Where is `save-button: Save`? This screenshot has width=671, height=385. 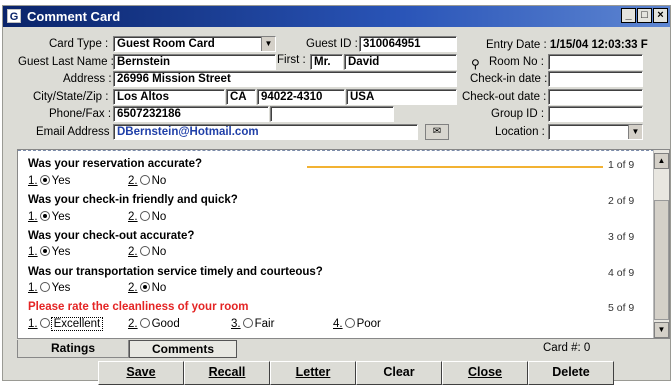
save-button: Save is located at coordinates (141, 373).